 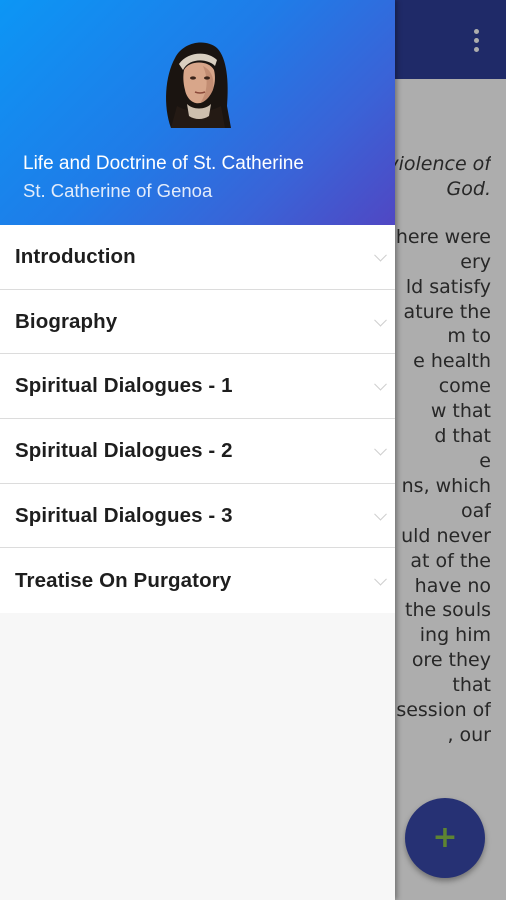 I want to click on menu-item-label: Biography, so click(x=66, y=321).